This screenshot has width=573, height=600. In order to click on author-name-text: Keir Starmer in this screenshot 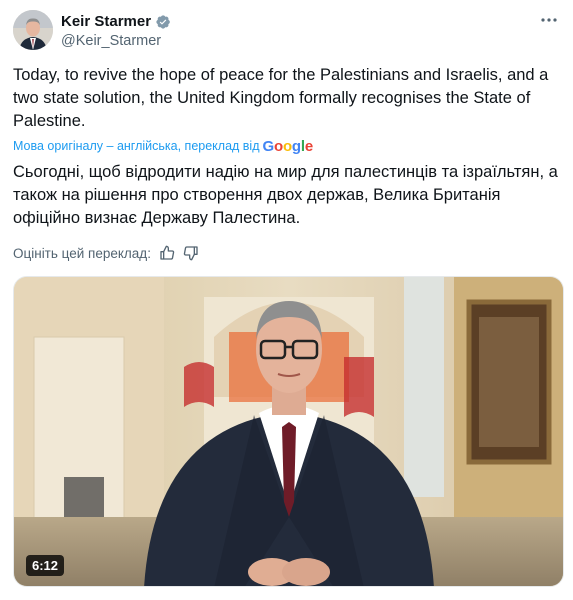, I will do `click(106, 21)`.